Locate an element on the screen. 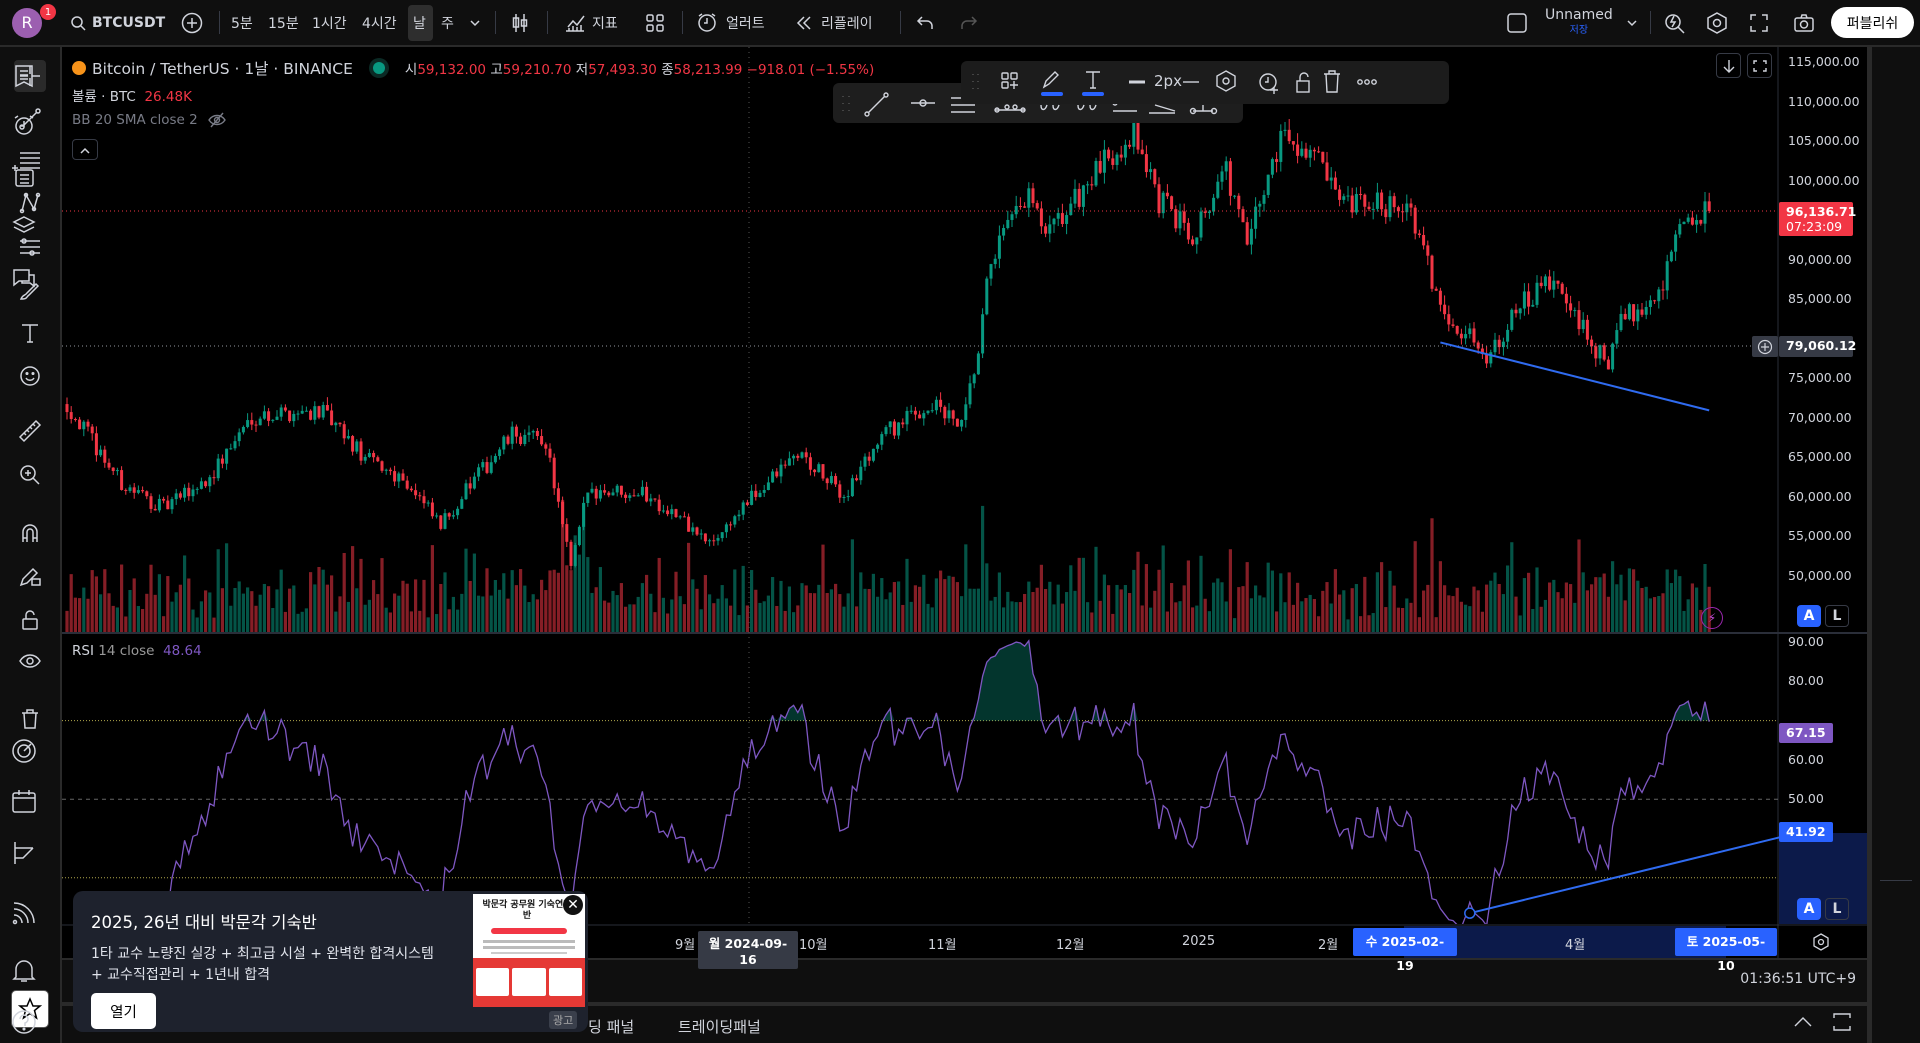 Image resolution: width=1920 pixels, height=1043 pixels. time-axis-settings-button is located at coordinates (1821, 944).